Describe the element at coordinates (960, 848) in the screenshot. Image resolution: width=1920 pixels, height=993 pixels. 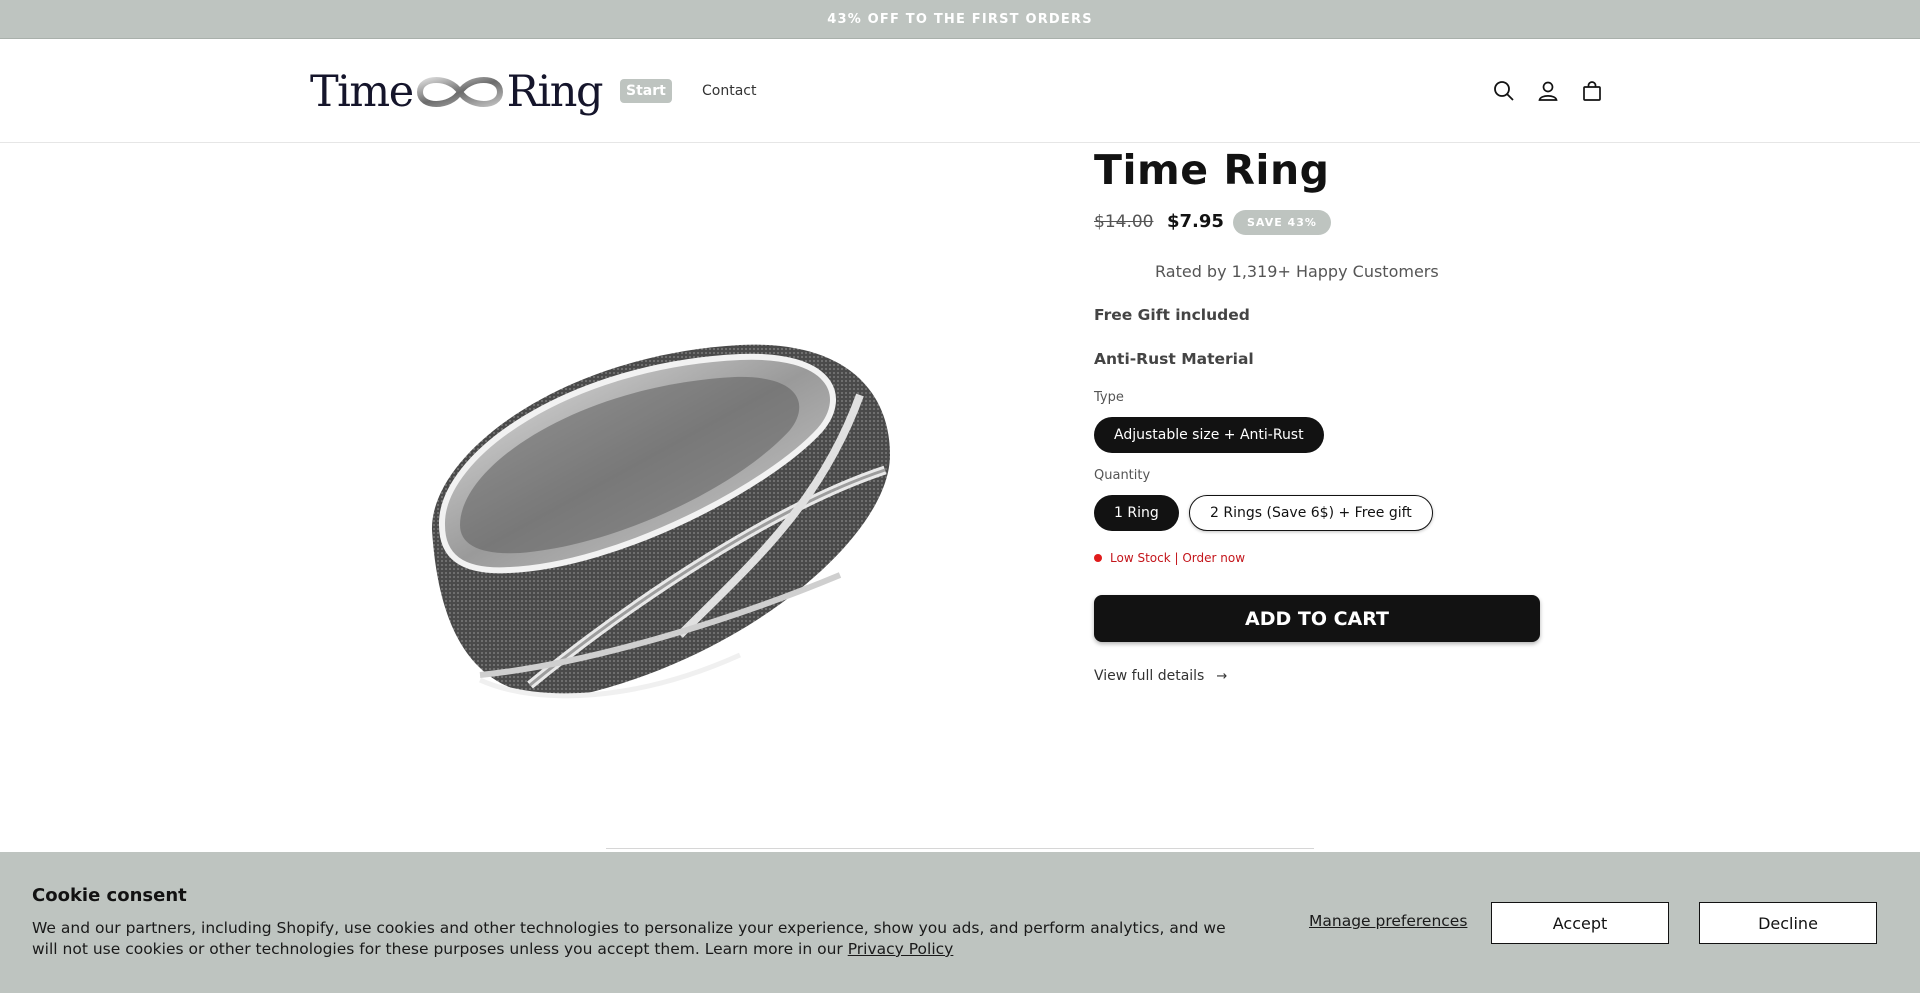
I see `section-divider` at that location.